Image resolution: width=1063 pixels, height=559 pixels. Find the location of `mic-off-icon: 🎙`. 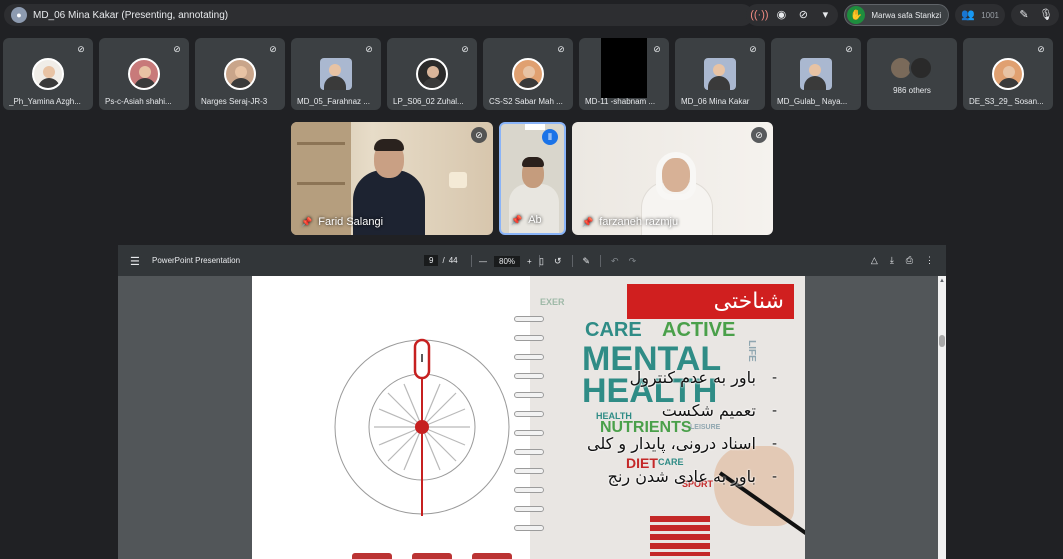

mic-off-icon: 🎙 is located at coordinates (1046, 15).